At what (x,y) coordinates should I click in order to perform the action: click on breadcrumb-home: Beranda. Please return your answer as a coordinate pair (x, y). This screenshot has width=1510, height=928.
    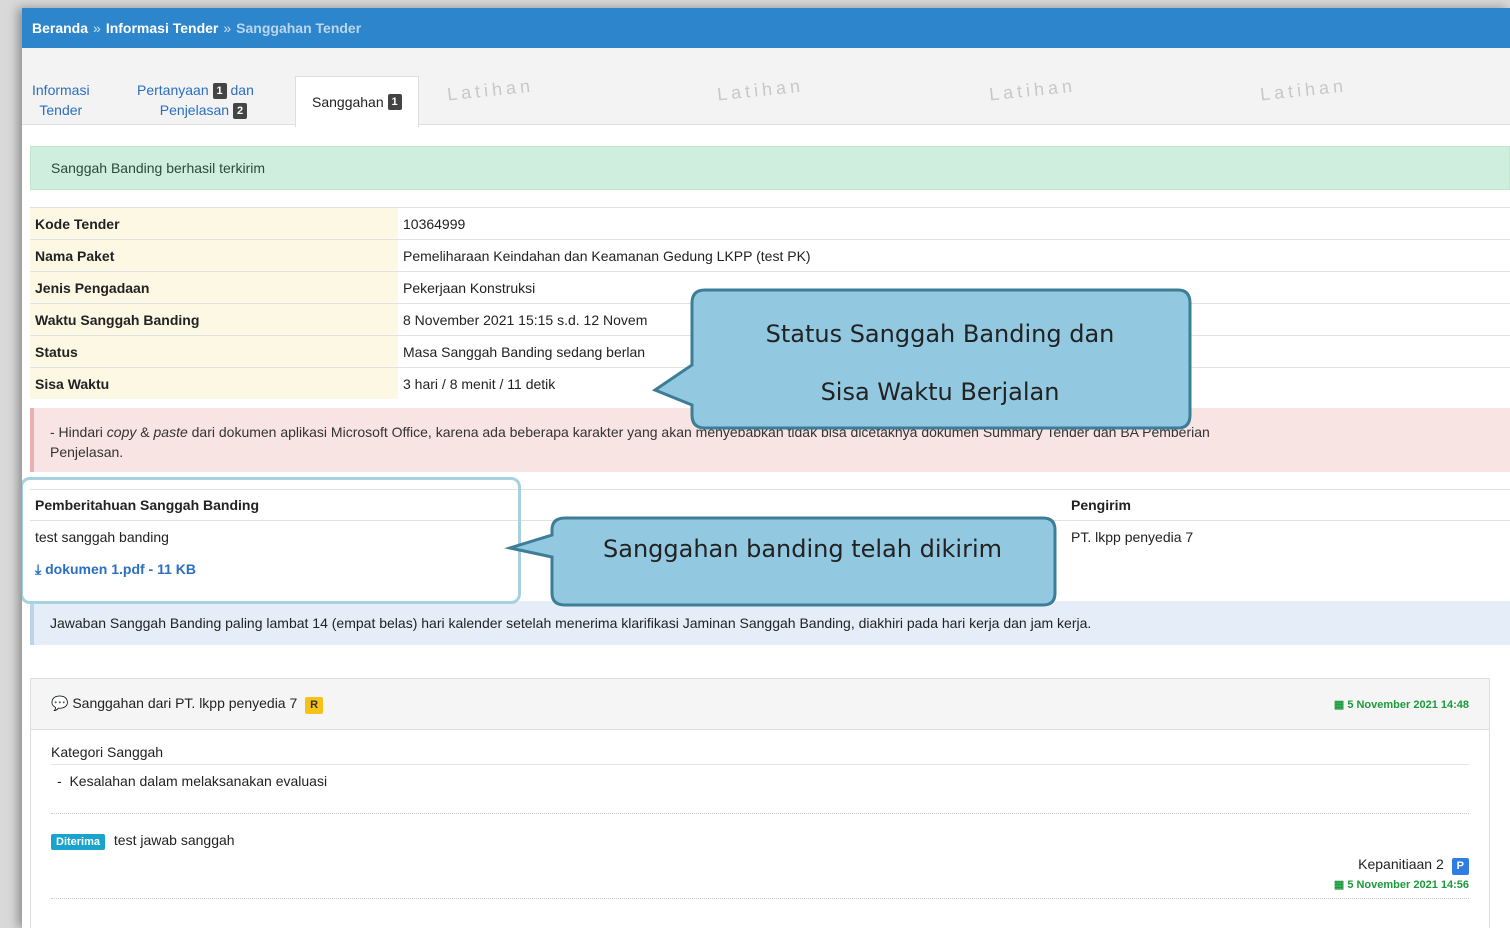
    Looking at the image, I should click on (60, 28).